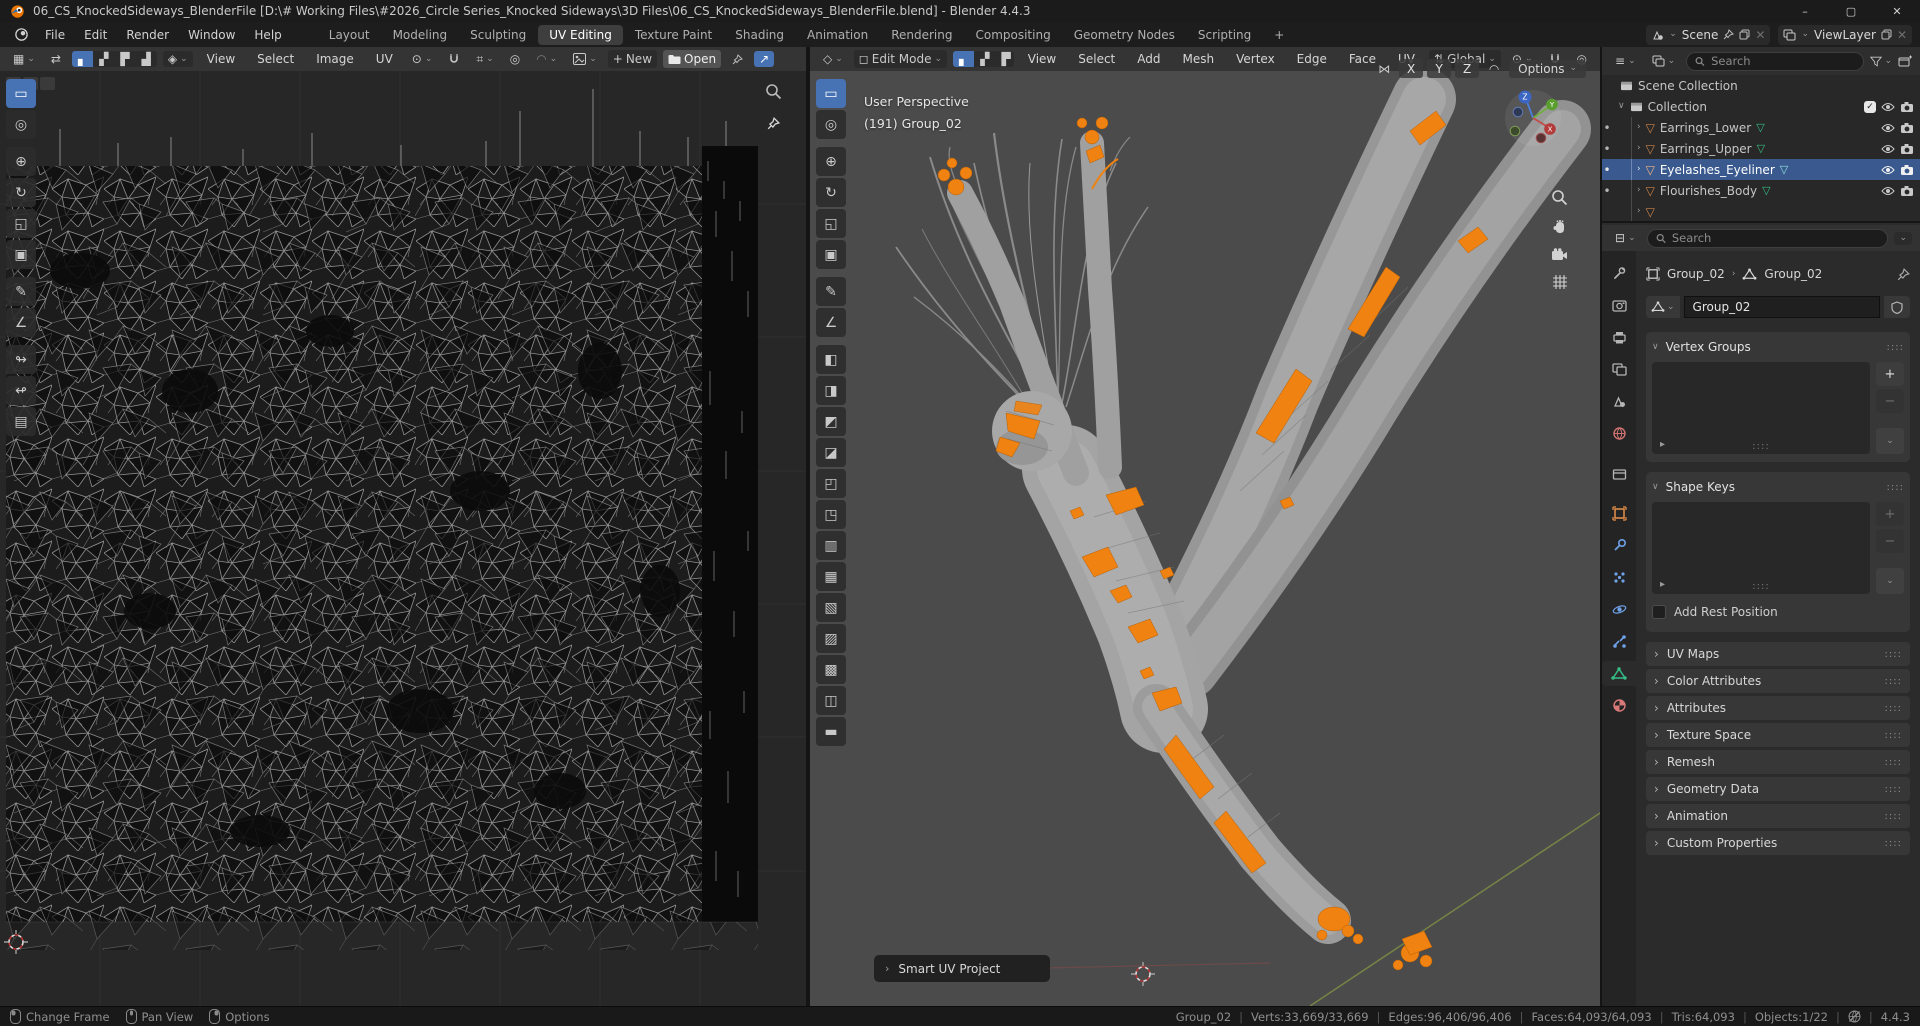 Image resolution: width=1920 pixels, height=1026 pixels. What do you see at coordinates (1778, 816) in the screenshot?
I see `section-animation: › Animation ::::` at bounding box center [1778, 816].